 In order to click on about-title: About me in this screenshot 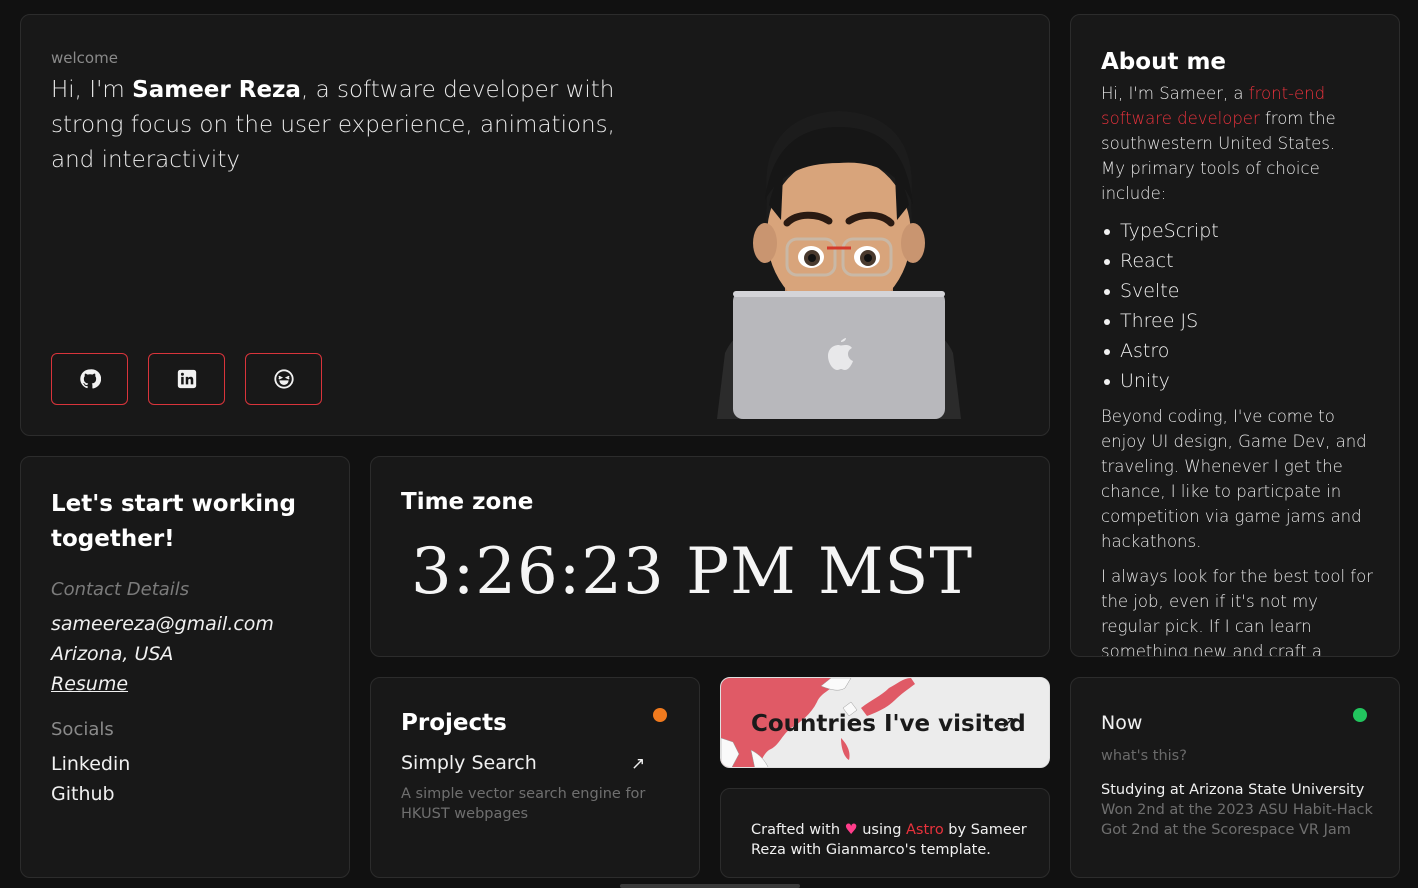, I will do `click(1164, 62)`.